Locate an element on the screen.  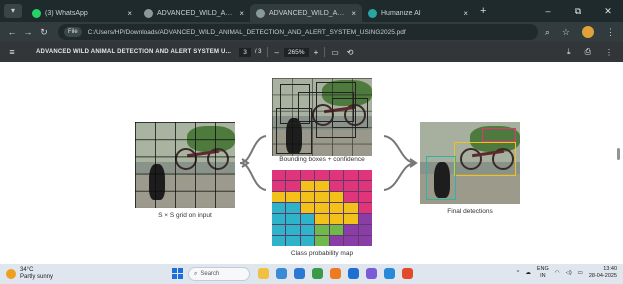
weather-description: Partly sunny is located at coordinates (37, 277).